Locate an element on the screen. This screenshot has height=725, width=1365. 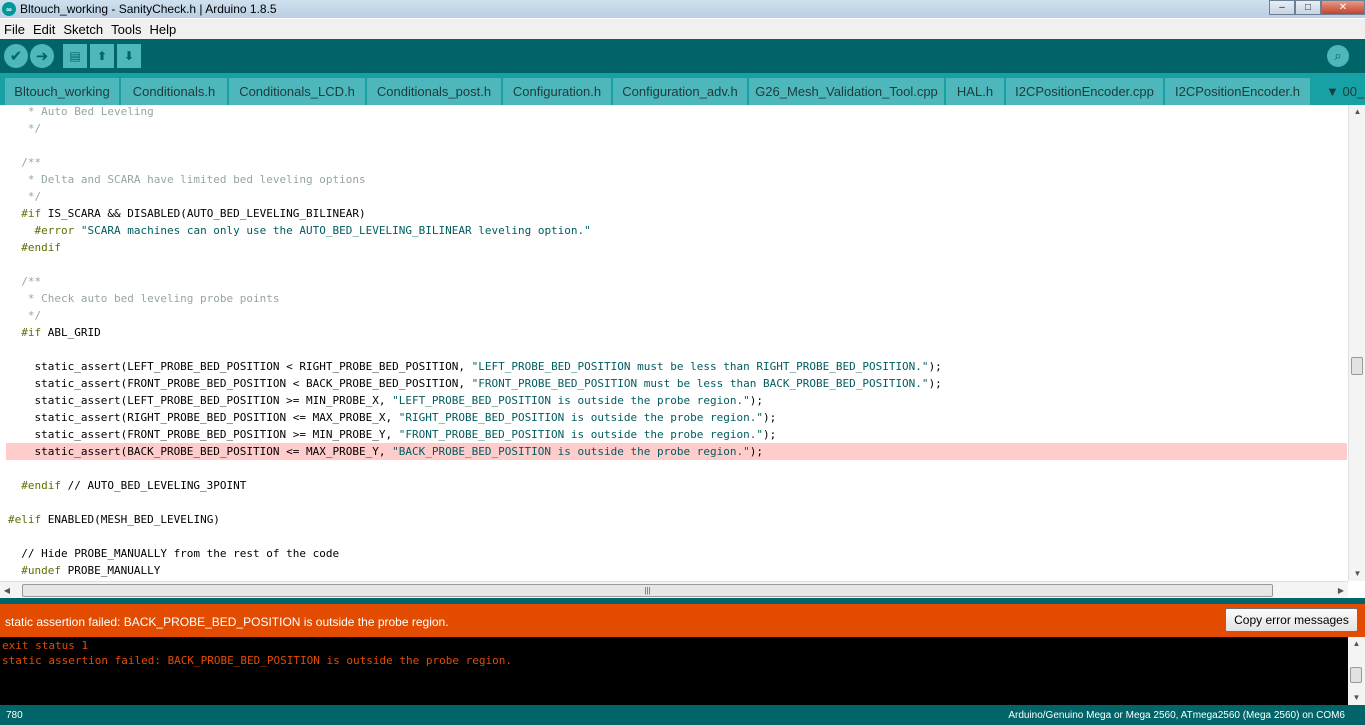
console-vertical-scrollbar: ▲ ▼ is located at coordinates (1356, 671).